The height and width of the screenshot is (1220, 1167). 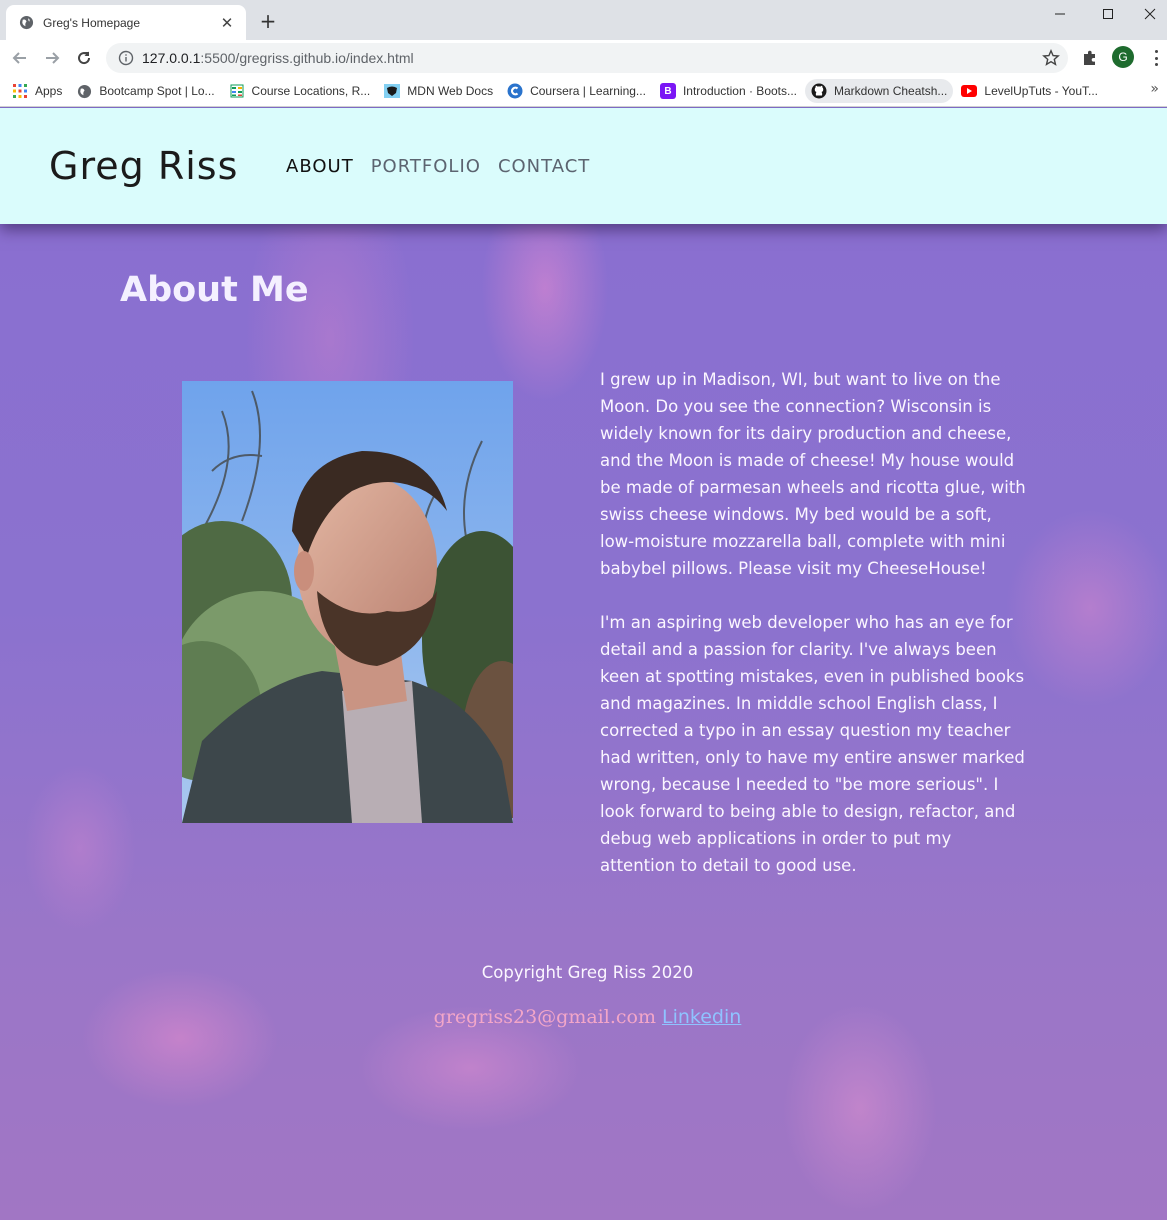 I want to click on sheets-icon, so click(x=237, y=91).